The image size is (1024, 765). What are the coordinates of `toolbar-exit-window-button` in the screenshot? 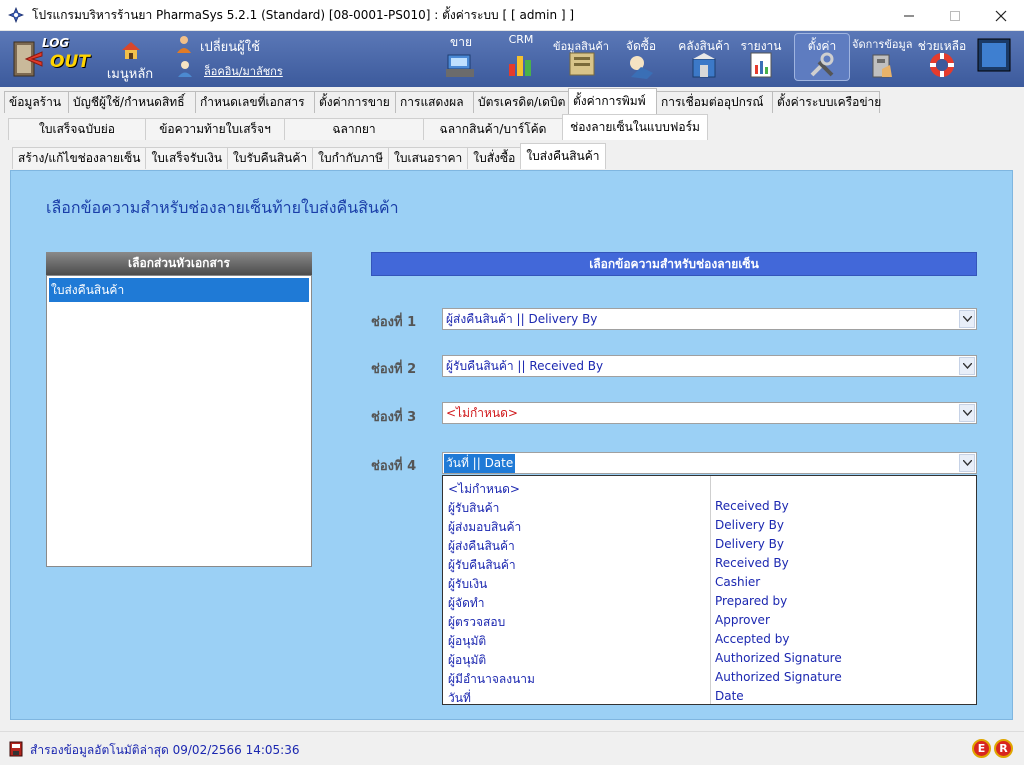 It's located at (995, 57).